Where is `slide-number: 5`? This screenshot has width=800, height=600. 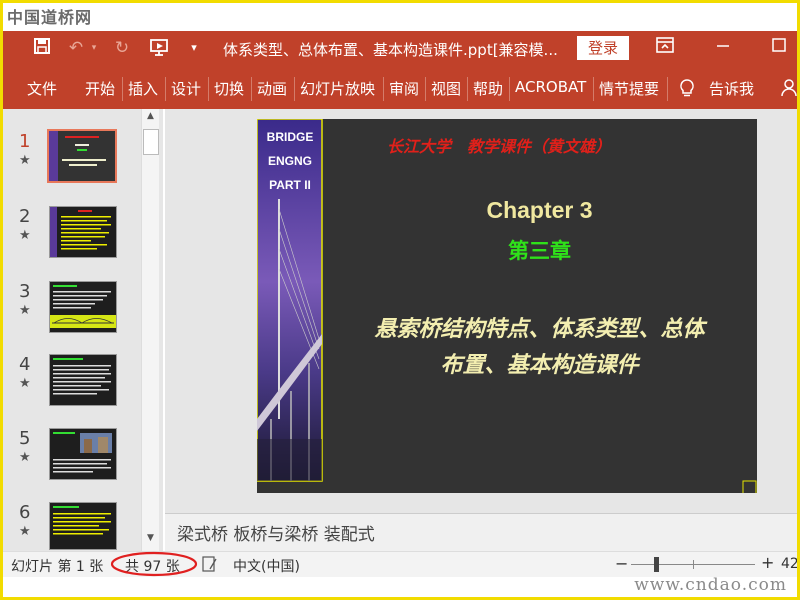
slide-number: 5 is located at coordinates (25, 438).